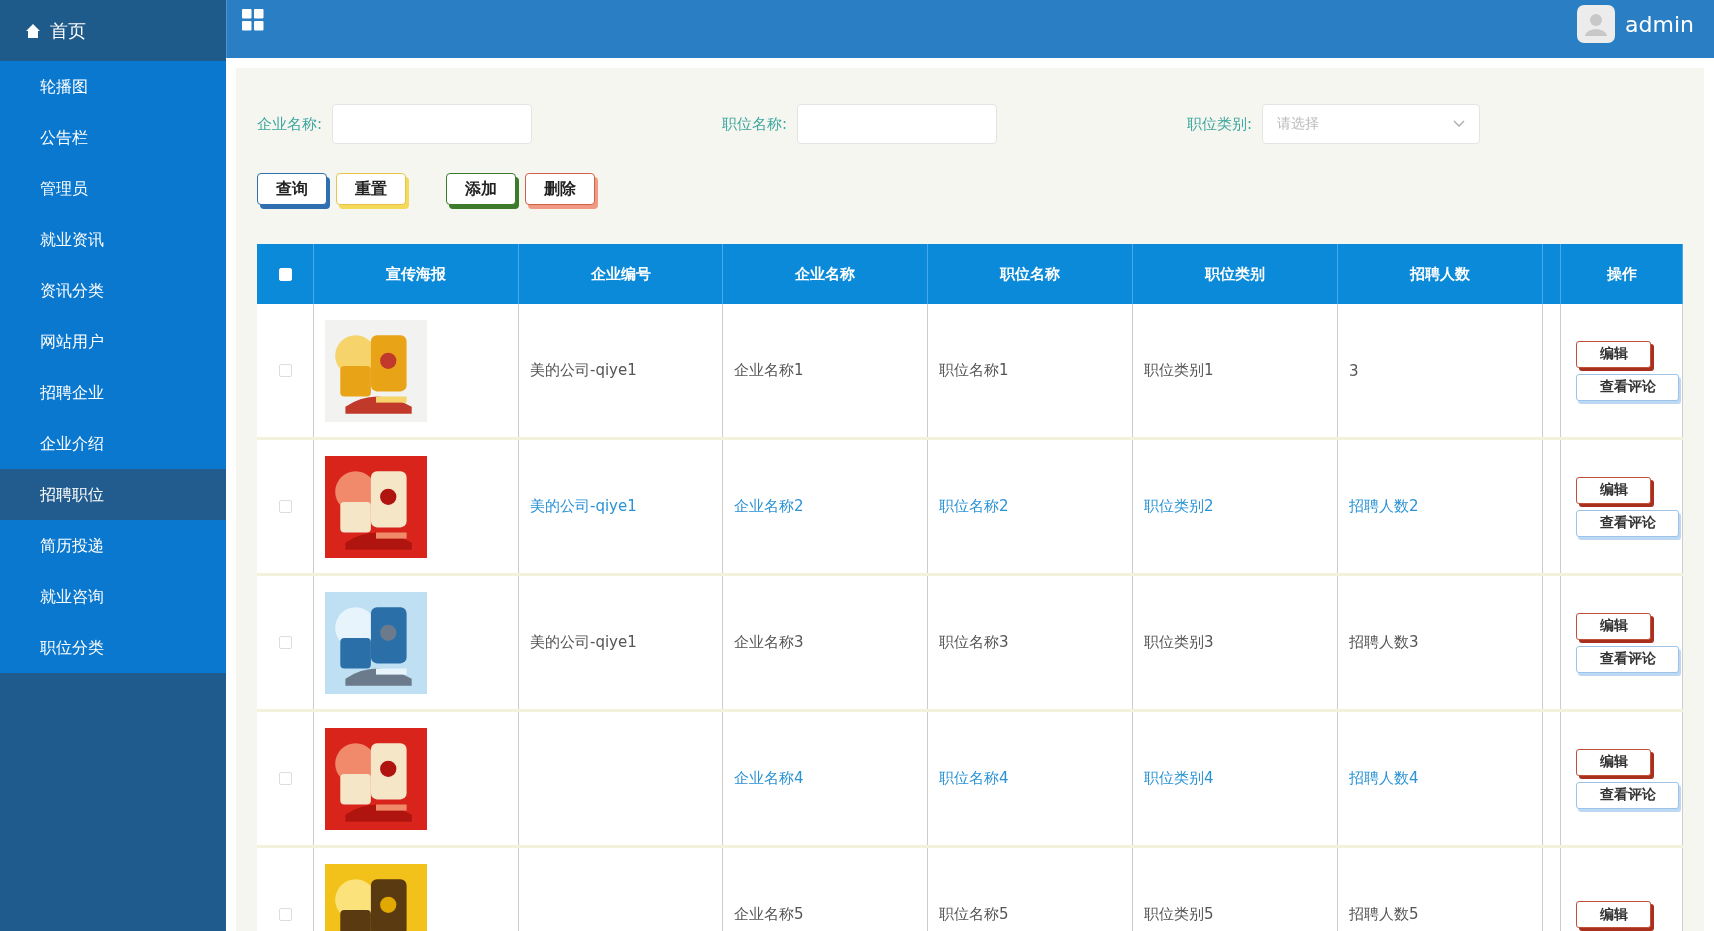 The height and width of the screenshot is (931, 1714). What do you see at coordinates (1384, 642) in the screenshot?
I see `table-cell: 招聘人数3` at bounding box center [1384, 642].